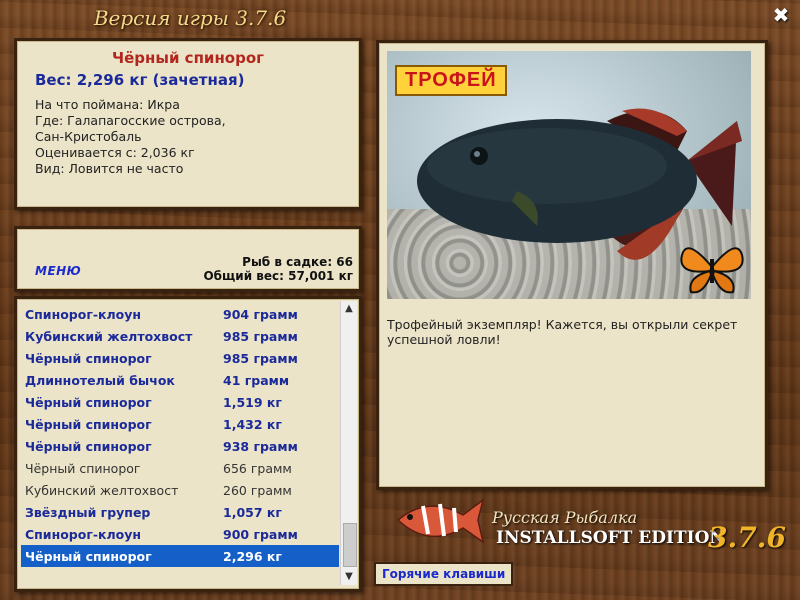  What do you see at coordinates (109, 168) in the screenshot?
I see `kind-line: Вид: Ловится не часто` at bounding box center [109, 168].